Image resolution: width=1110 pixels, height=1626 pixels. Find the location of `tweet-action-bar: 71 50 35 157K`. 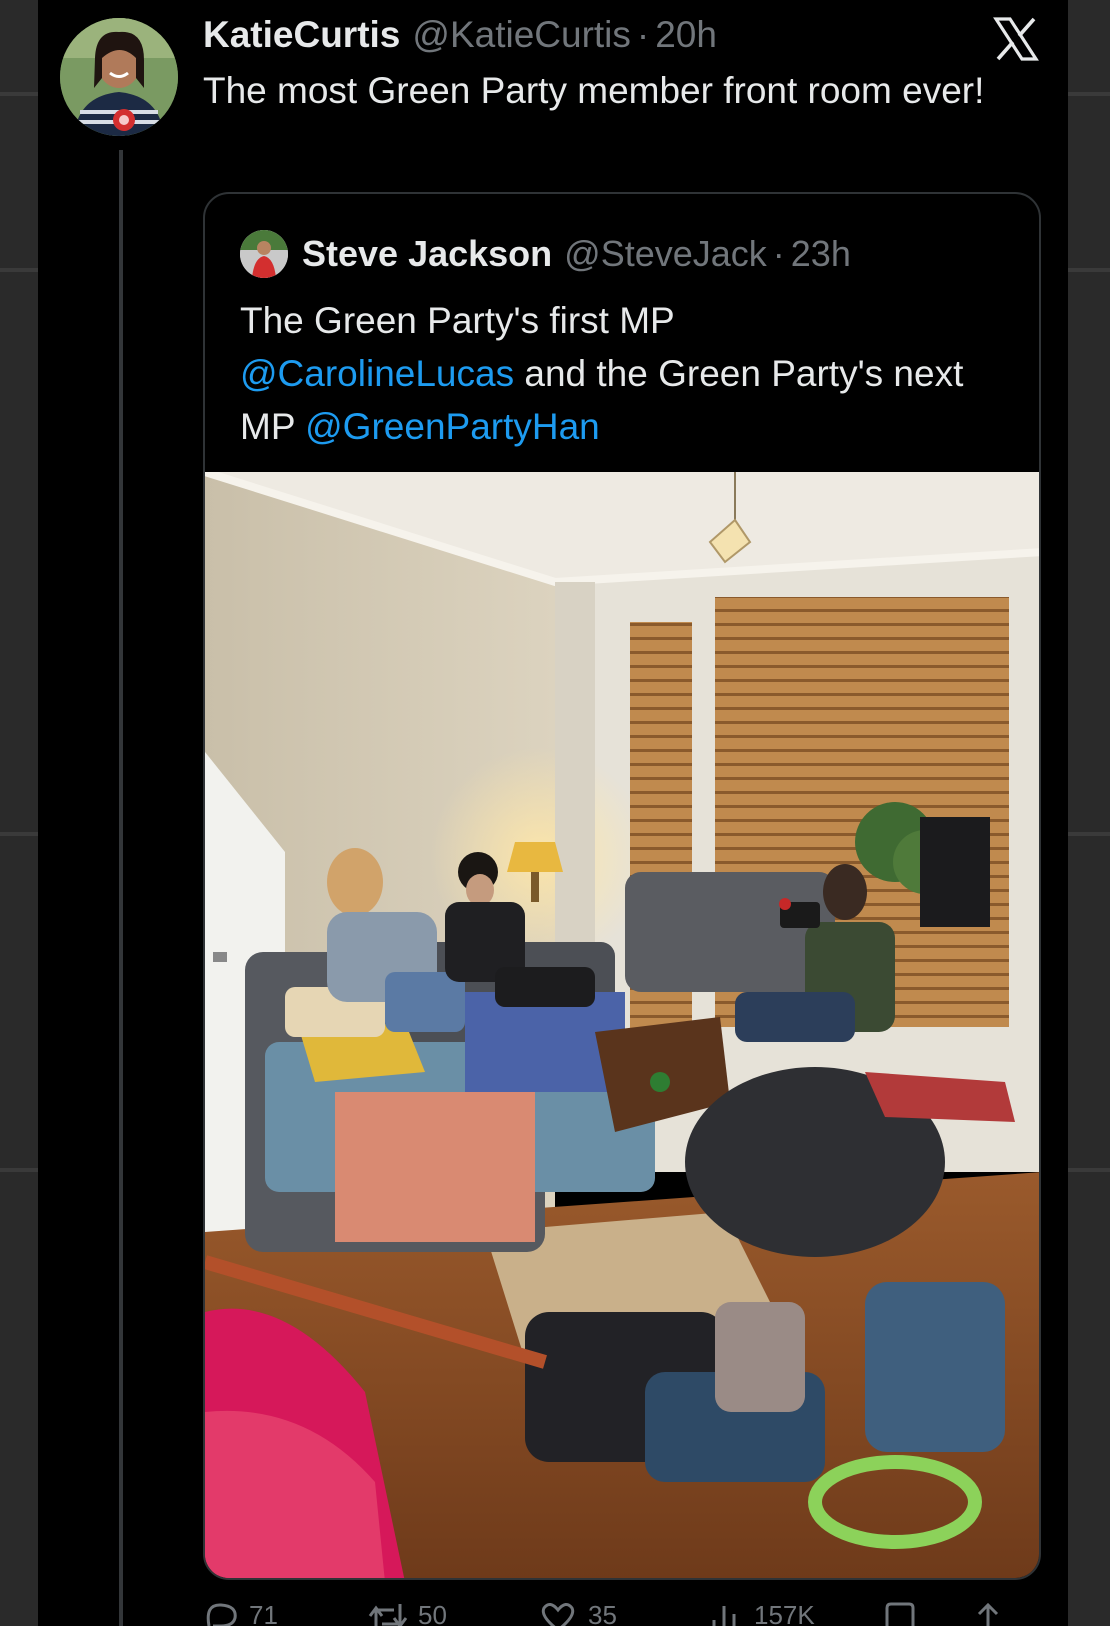

tweet-action-bar: 71 50 35 157K is located at coordinates (622, 1611).